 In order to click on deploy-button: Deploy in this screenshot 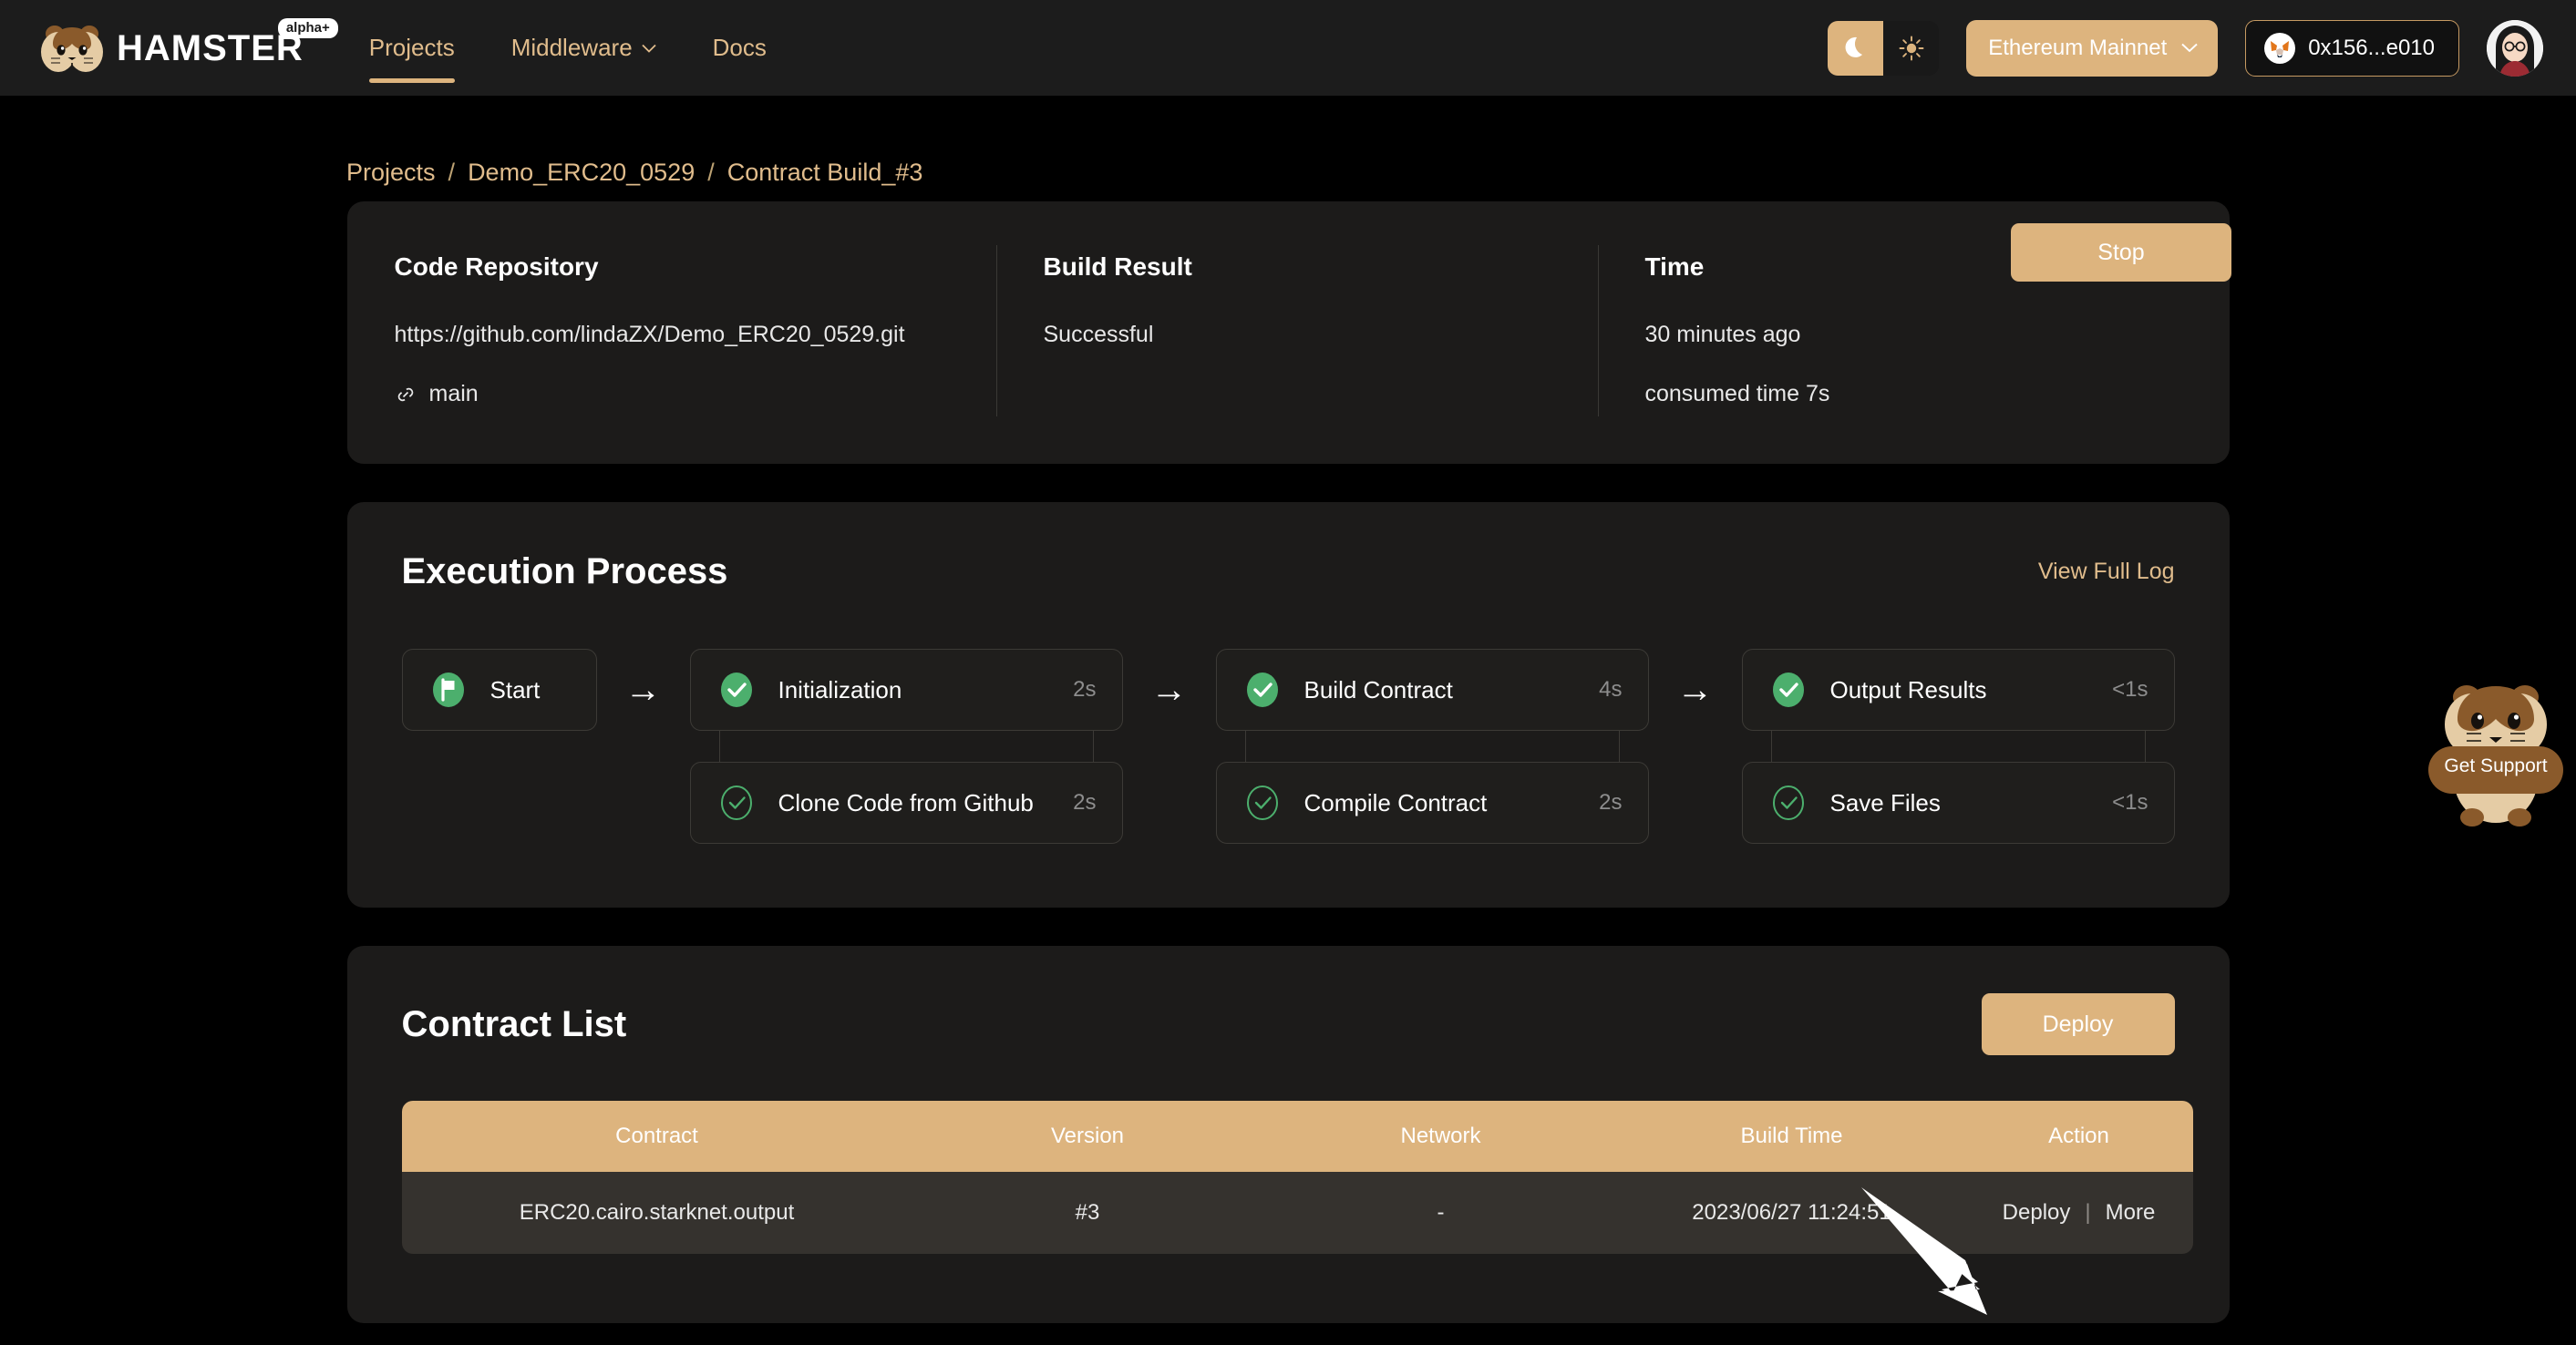, I will do `click(2078, 1024)`.